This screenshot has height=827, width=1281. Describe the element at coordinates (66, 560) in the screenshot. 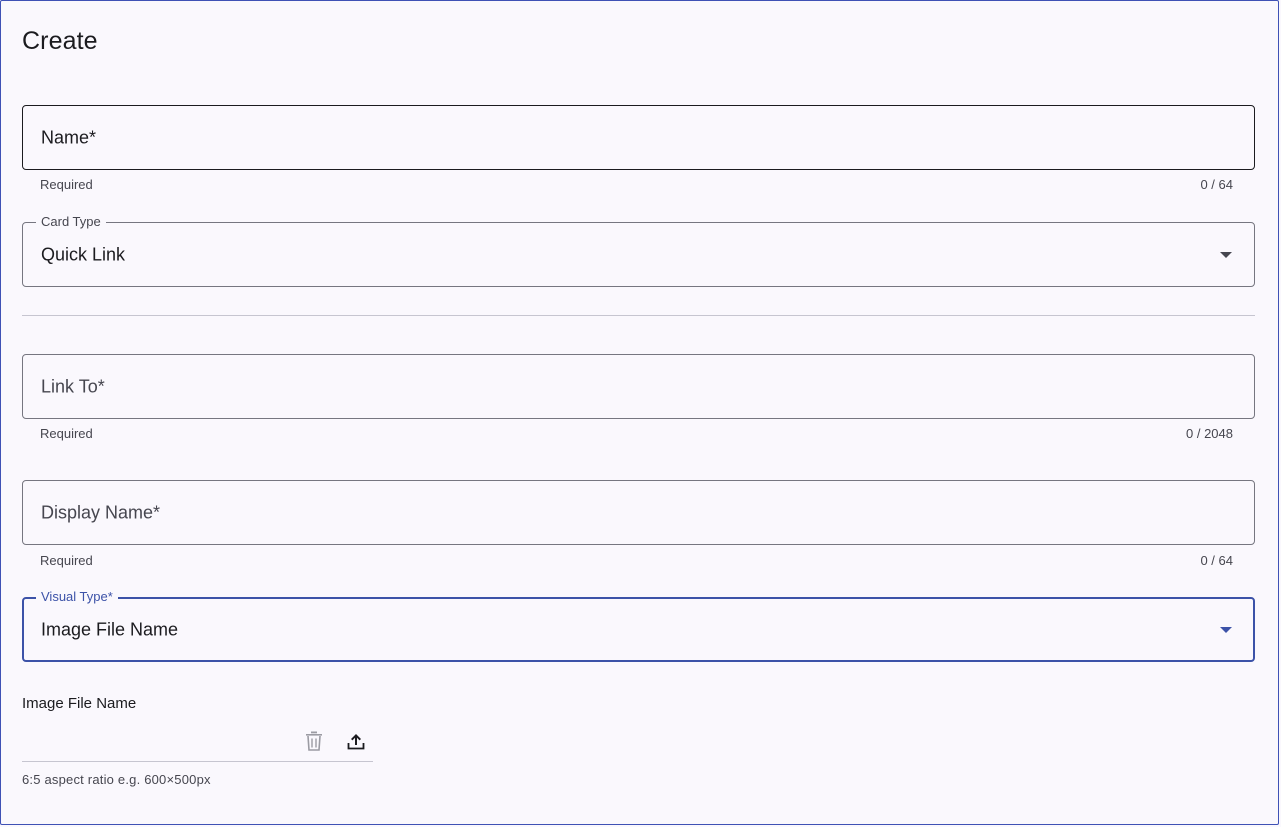

I see `display-name-hint: Required` at that location.